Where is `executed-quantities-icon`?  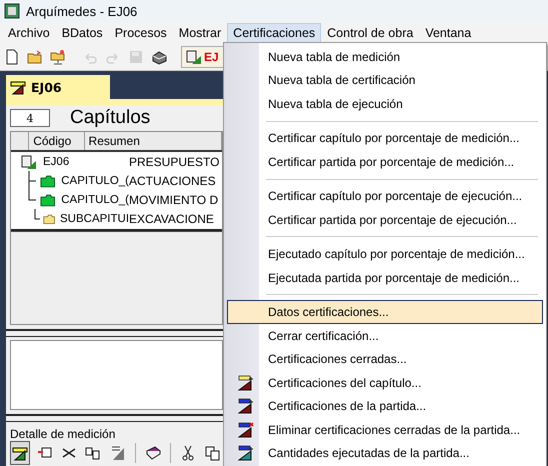
executed-quantities-icon is located at coordinates (246, 453).